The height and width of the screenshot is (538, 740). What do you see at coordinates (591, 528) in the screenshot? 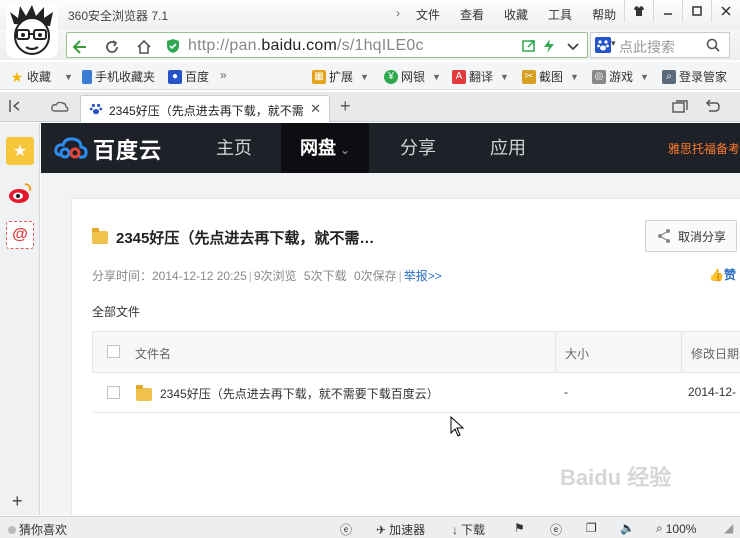
I see `window-icon: ❐` at bounding box center [591, 528].